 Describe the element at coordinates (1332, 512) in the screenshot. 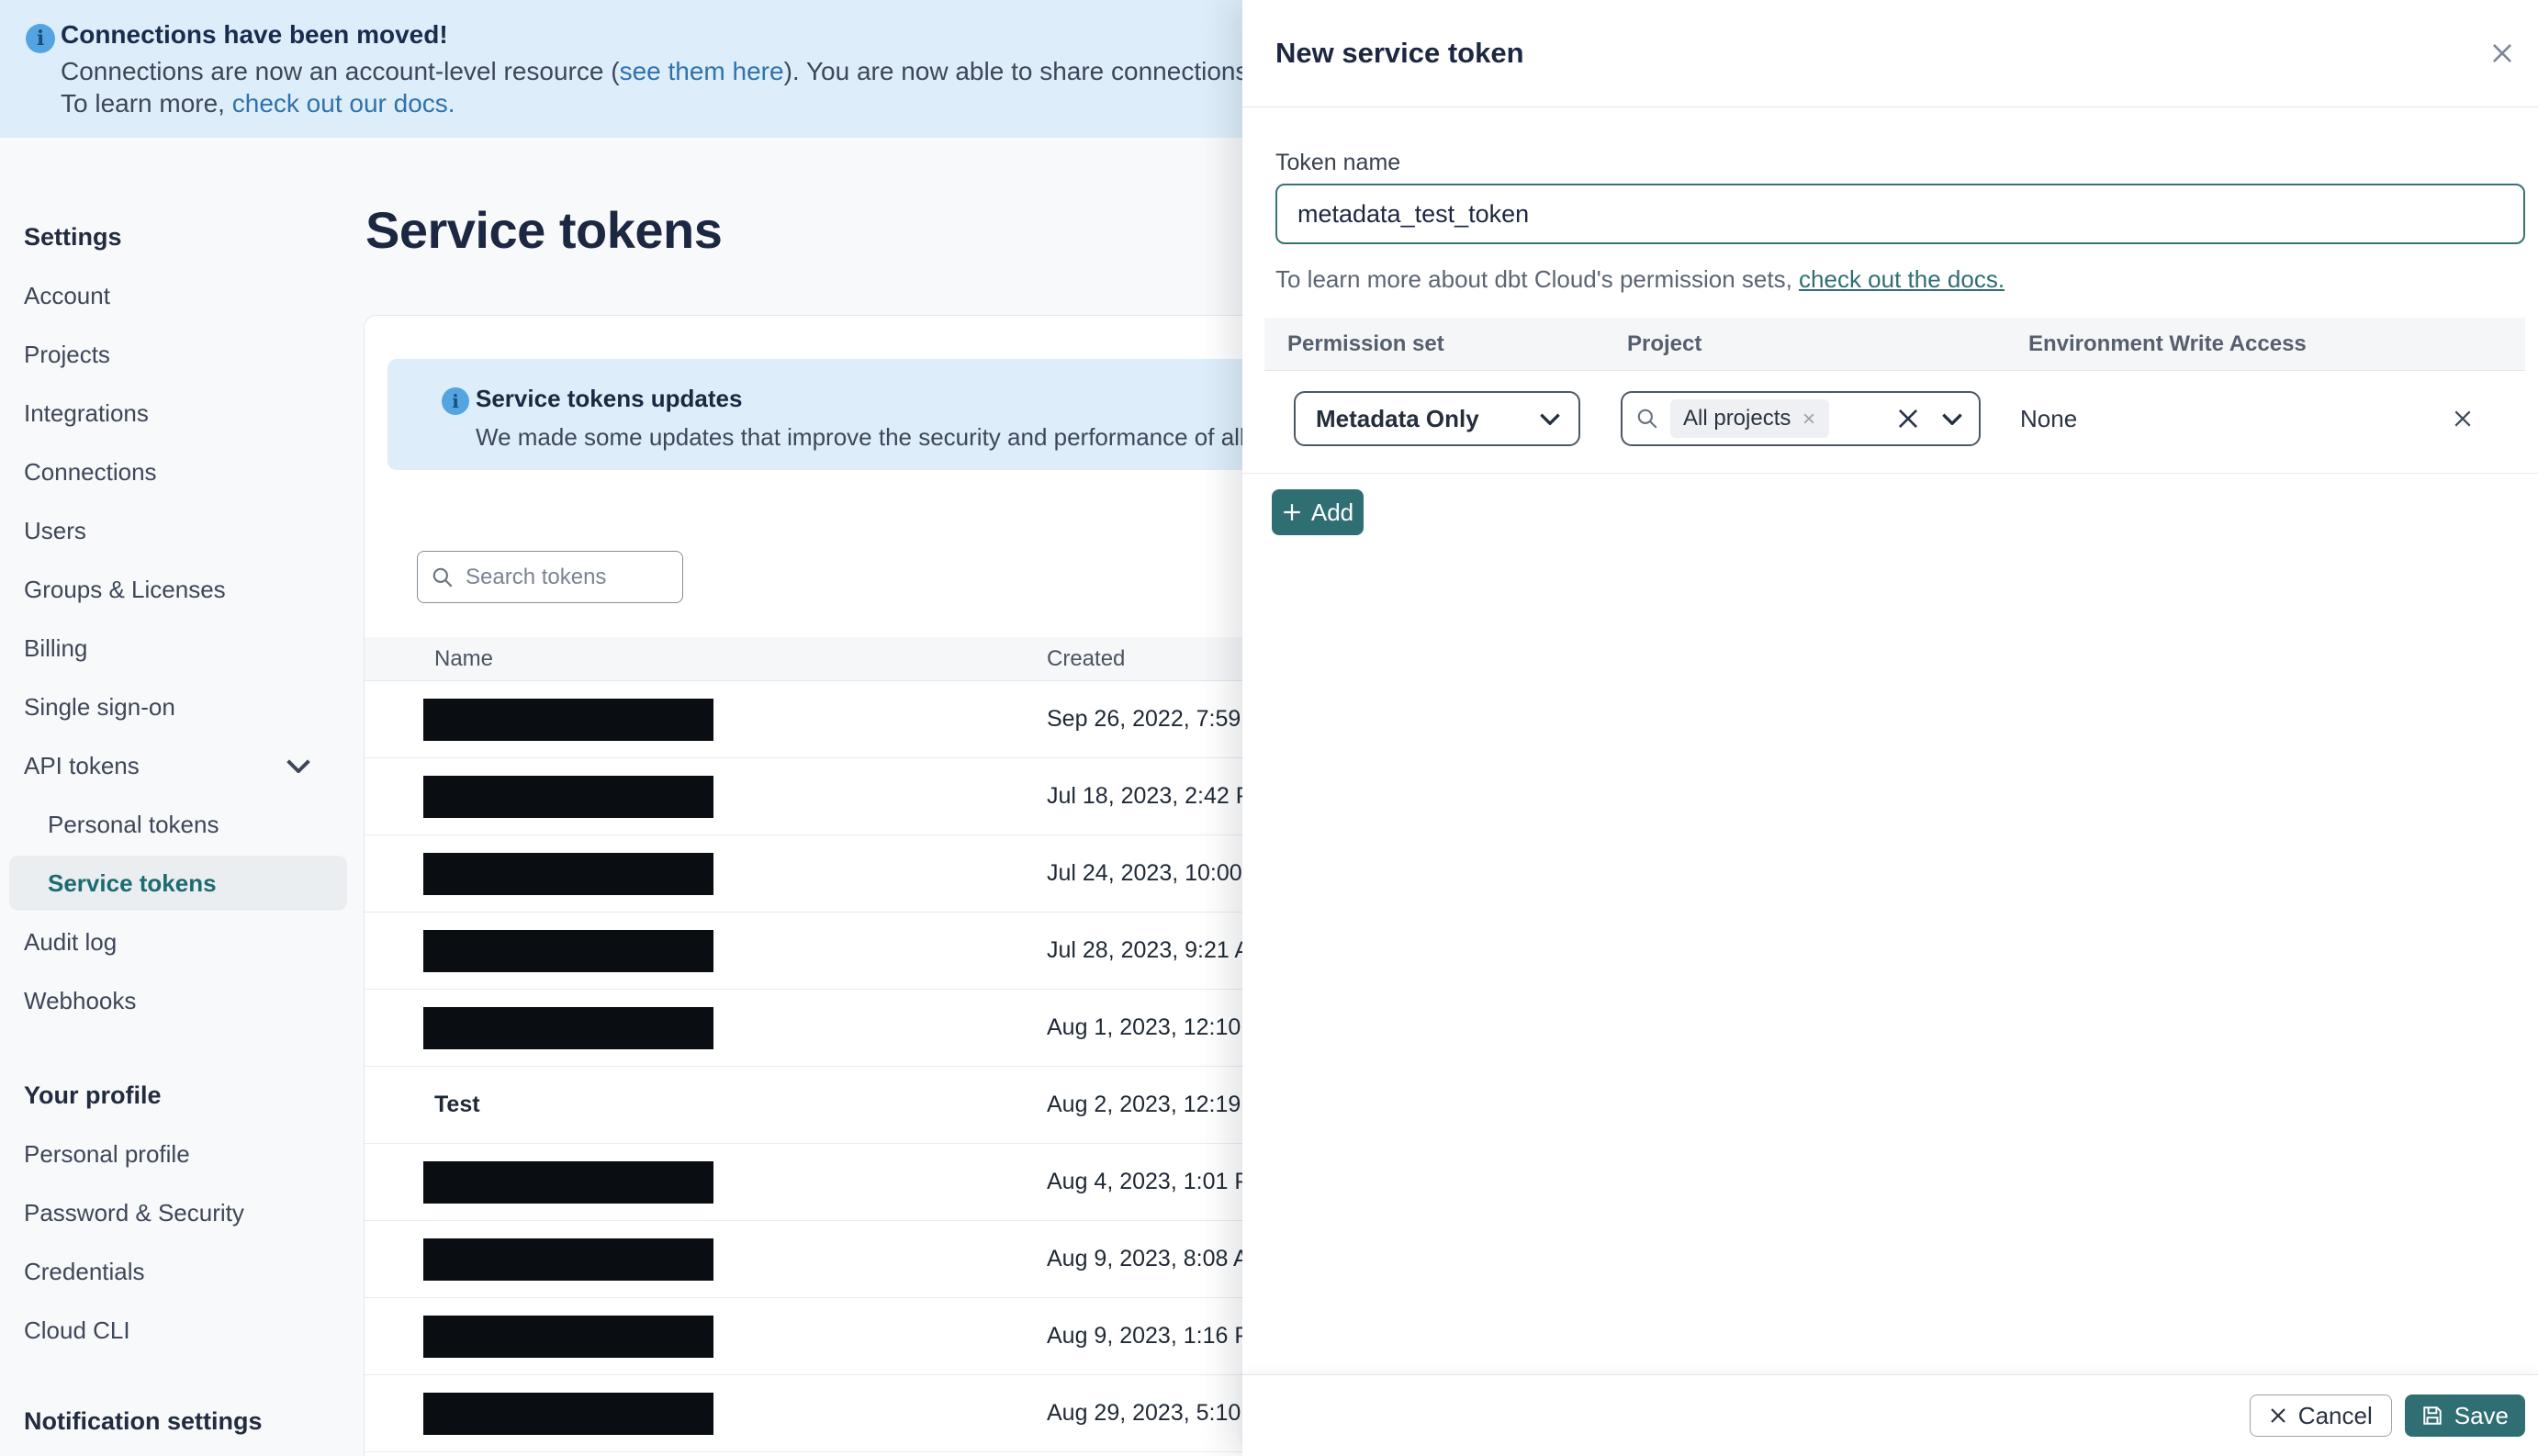

I see `add-button-label: Add` at that location.